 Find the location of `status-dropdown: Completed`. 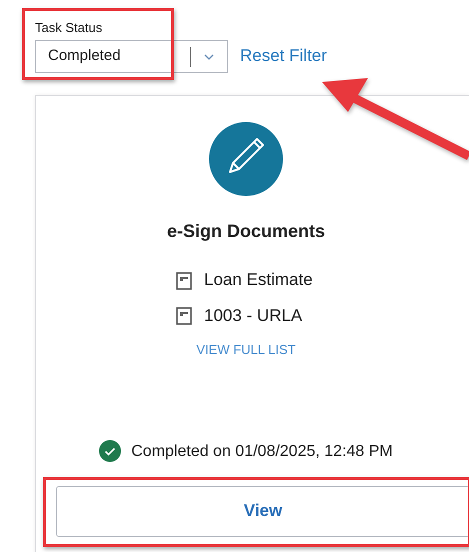

status-dropdown: Completed is located at coordinates (131, 56).